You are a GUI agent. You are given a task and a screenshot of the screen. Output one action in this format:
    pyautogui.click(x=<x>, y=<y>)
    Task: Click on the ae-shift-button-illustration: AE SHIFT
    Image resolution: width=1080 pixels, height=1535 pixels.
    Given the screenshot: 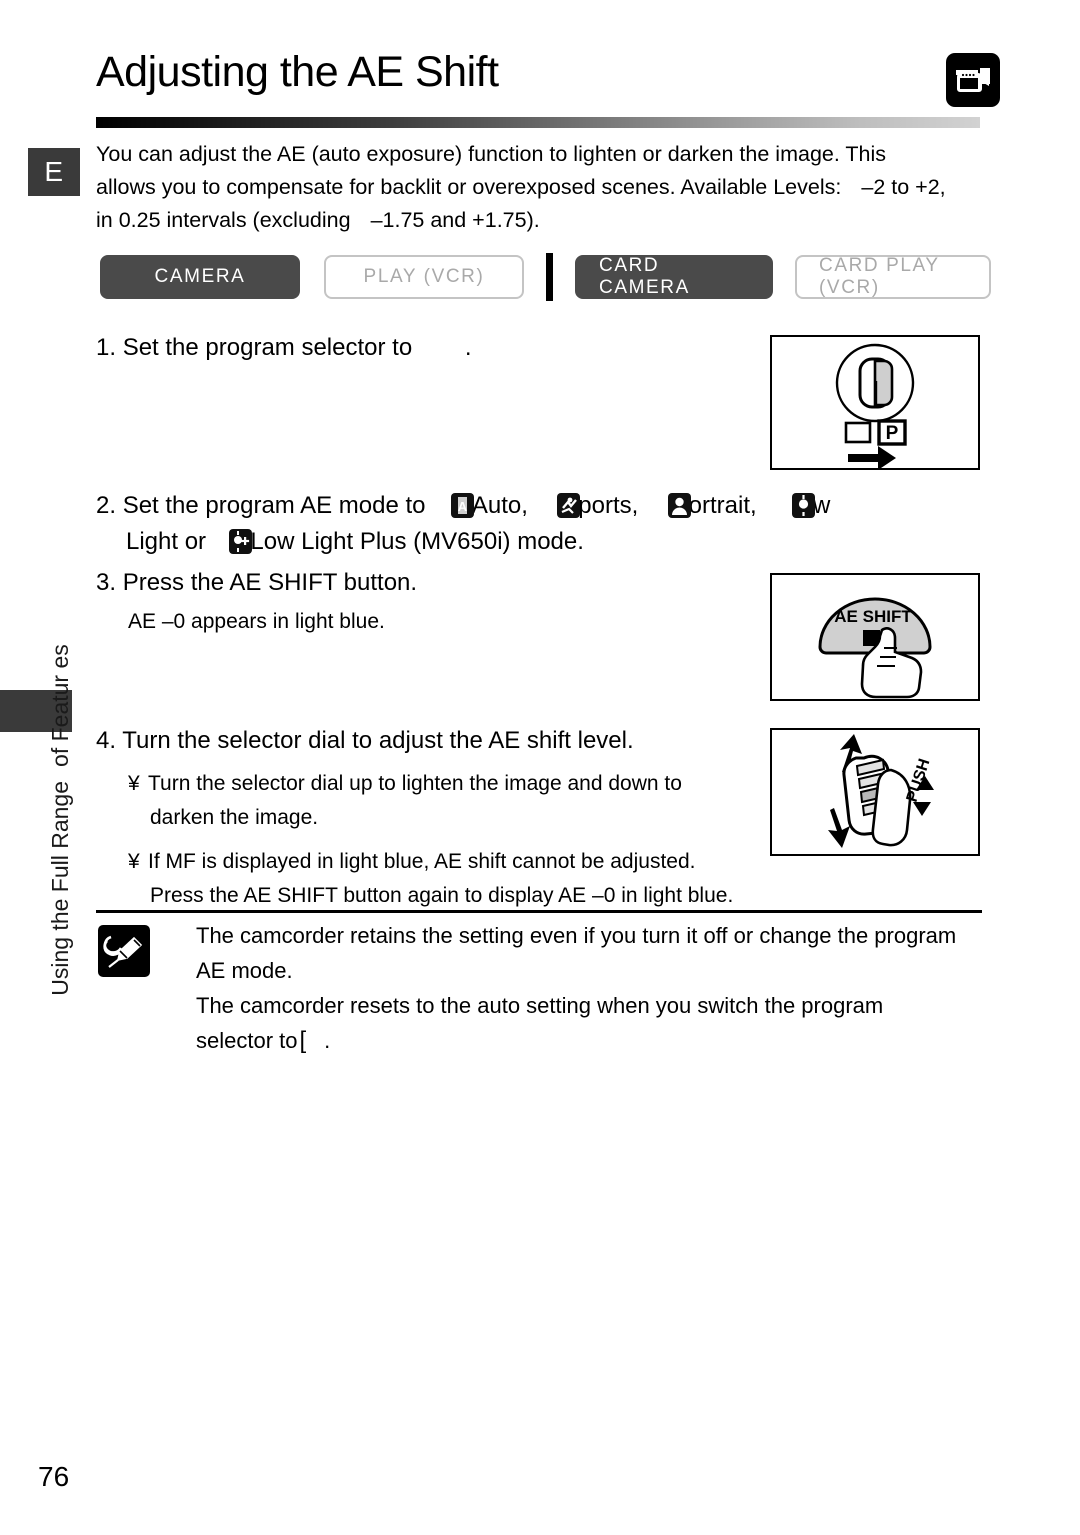 What is the action you would take?
    pyautogui.click(x=875, y=648)
    